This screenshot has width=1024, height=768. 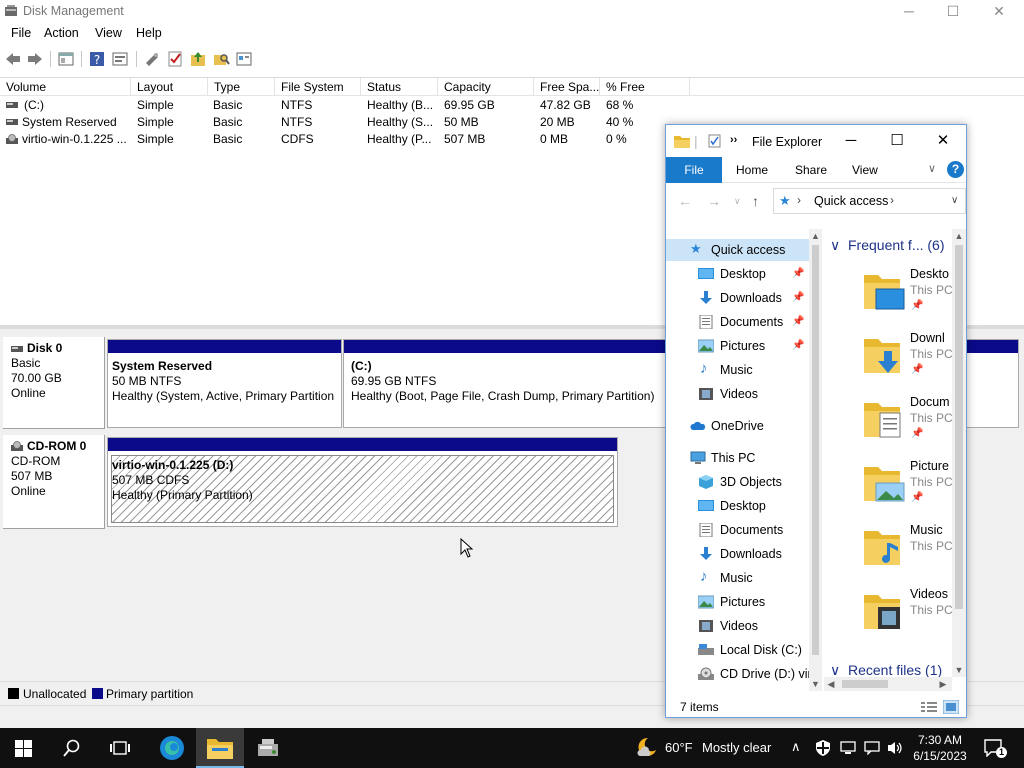 I want to click on disk-name: Disk 0, so click(x=45, y=348).